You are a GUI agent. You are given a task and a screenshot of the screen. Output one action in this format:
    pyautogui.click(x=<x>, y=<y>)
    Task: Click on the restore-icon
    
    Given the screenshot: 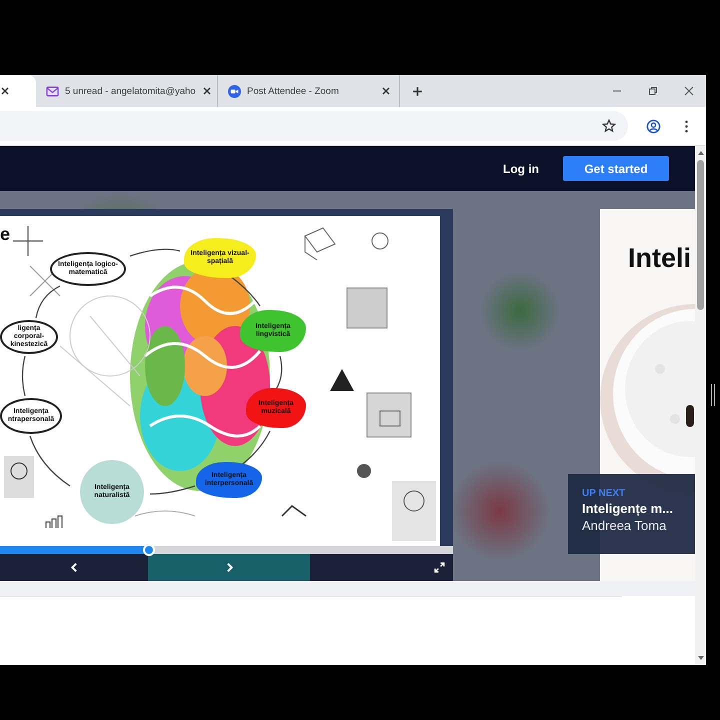 What is the action you would take?
    pyautogui.click(x=653, y=91)
    